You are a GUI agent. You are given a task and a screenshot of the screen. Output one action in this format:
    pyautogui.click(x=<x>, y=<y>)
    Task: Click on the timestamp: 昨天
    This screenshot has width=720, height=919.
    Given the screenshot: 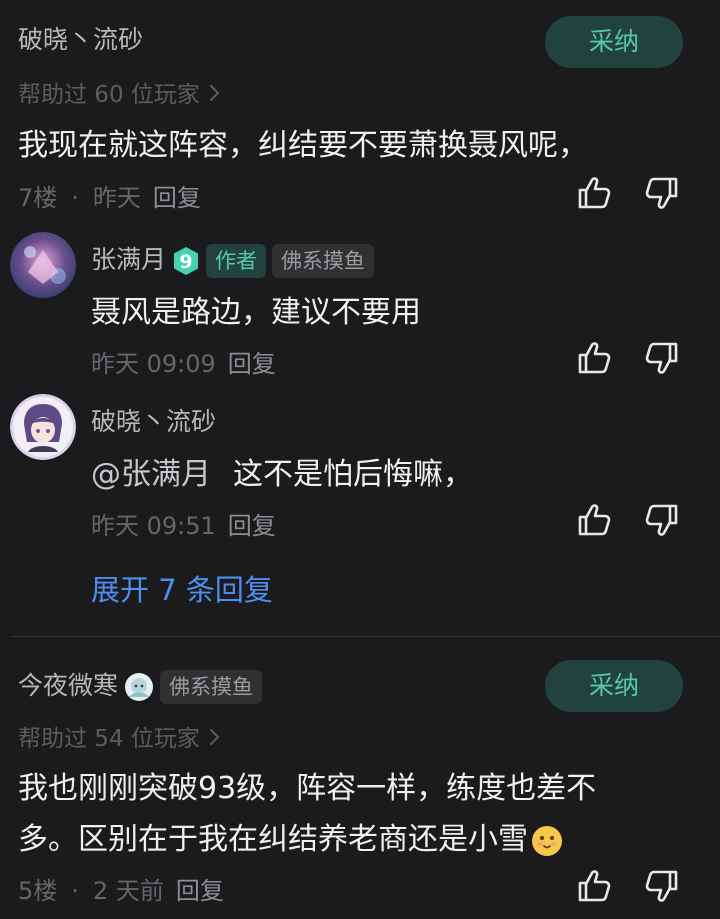 What is the action you would take?
    pyautogui.click(x=116, y=198)
    